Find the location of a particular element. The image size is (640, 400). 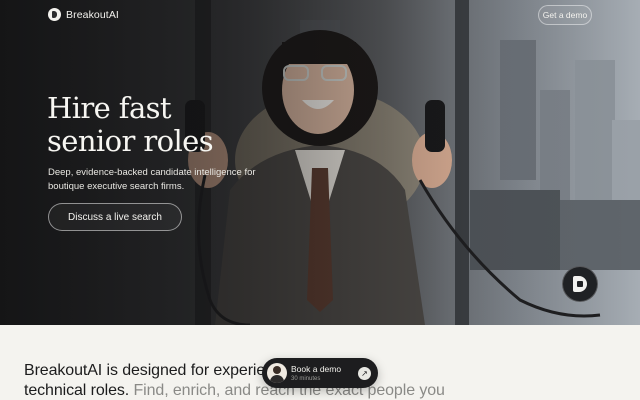

hero-title: Hire fast senior roles is located at coordinates (167, 125).